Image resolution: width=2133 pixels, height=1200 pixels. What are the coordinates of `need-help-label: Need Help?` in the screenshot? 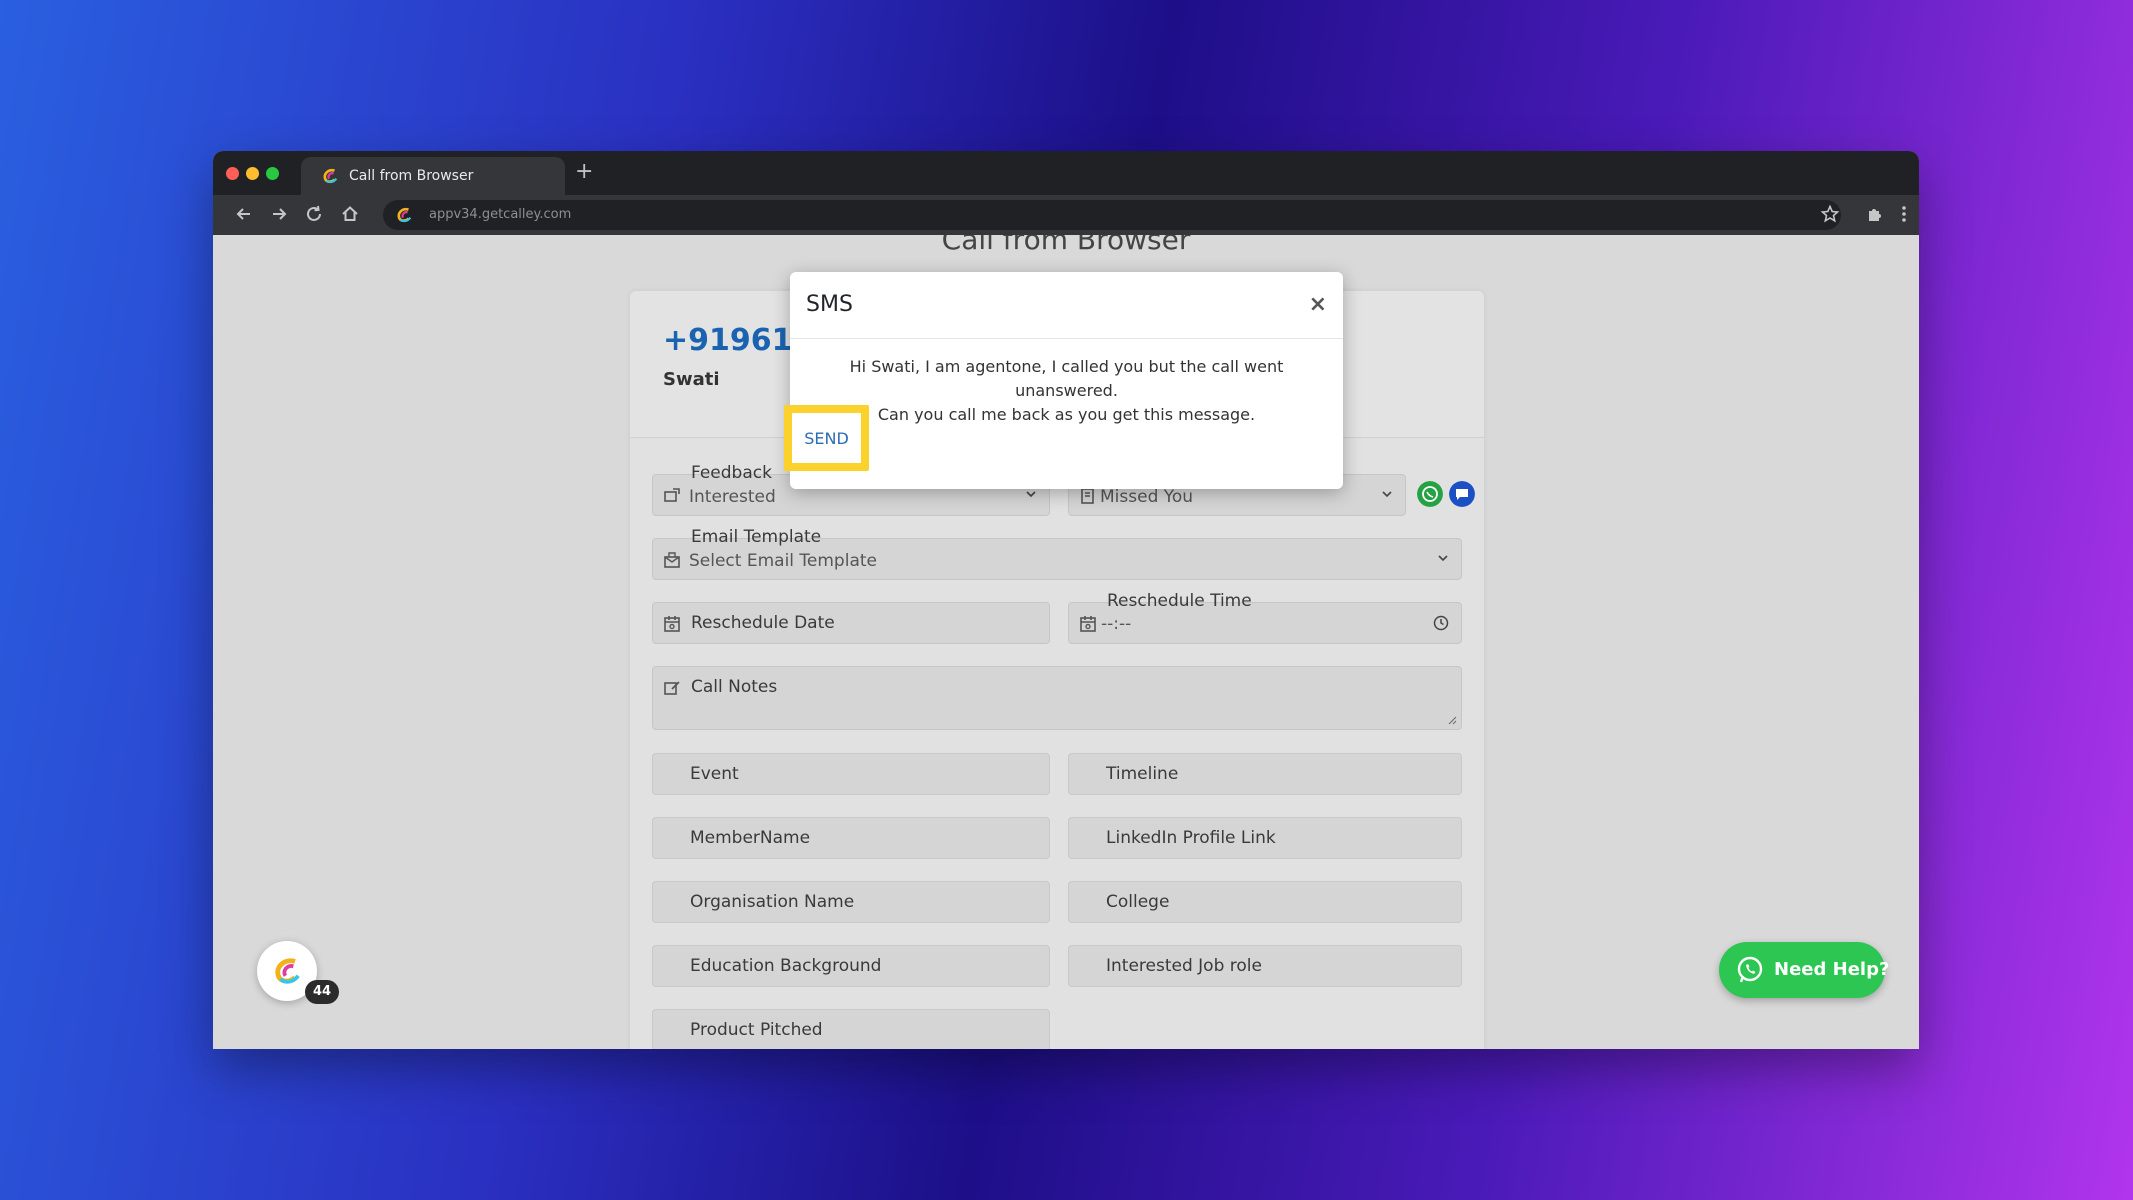 It's located at (1832, 969).